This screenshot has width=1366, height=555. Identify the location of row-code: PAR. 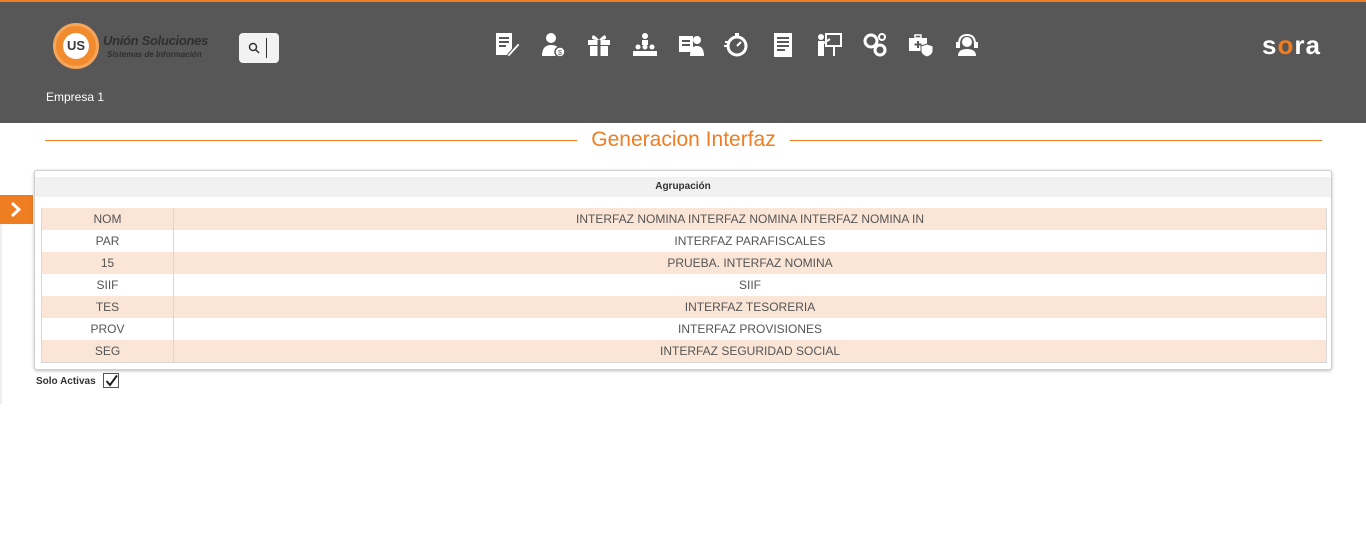
(108, 241).